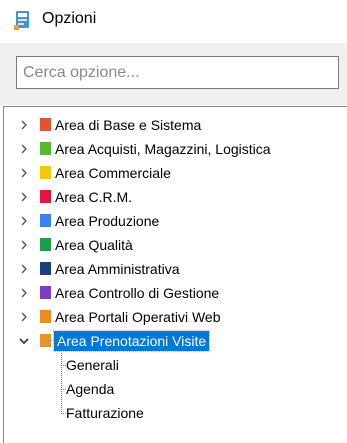 This screenshot has width=347, height=443. I want to click on tree-child-fatturazione: Fatturazione, so click(154, 413).